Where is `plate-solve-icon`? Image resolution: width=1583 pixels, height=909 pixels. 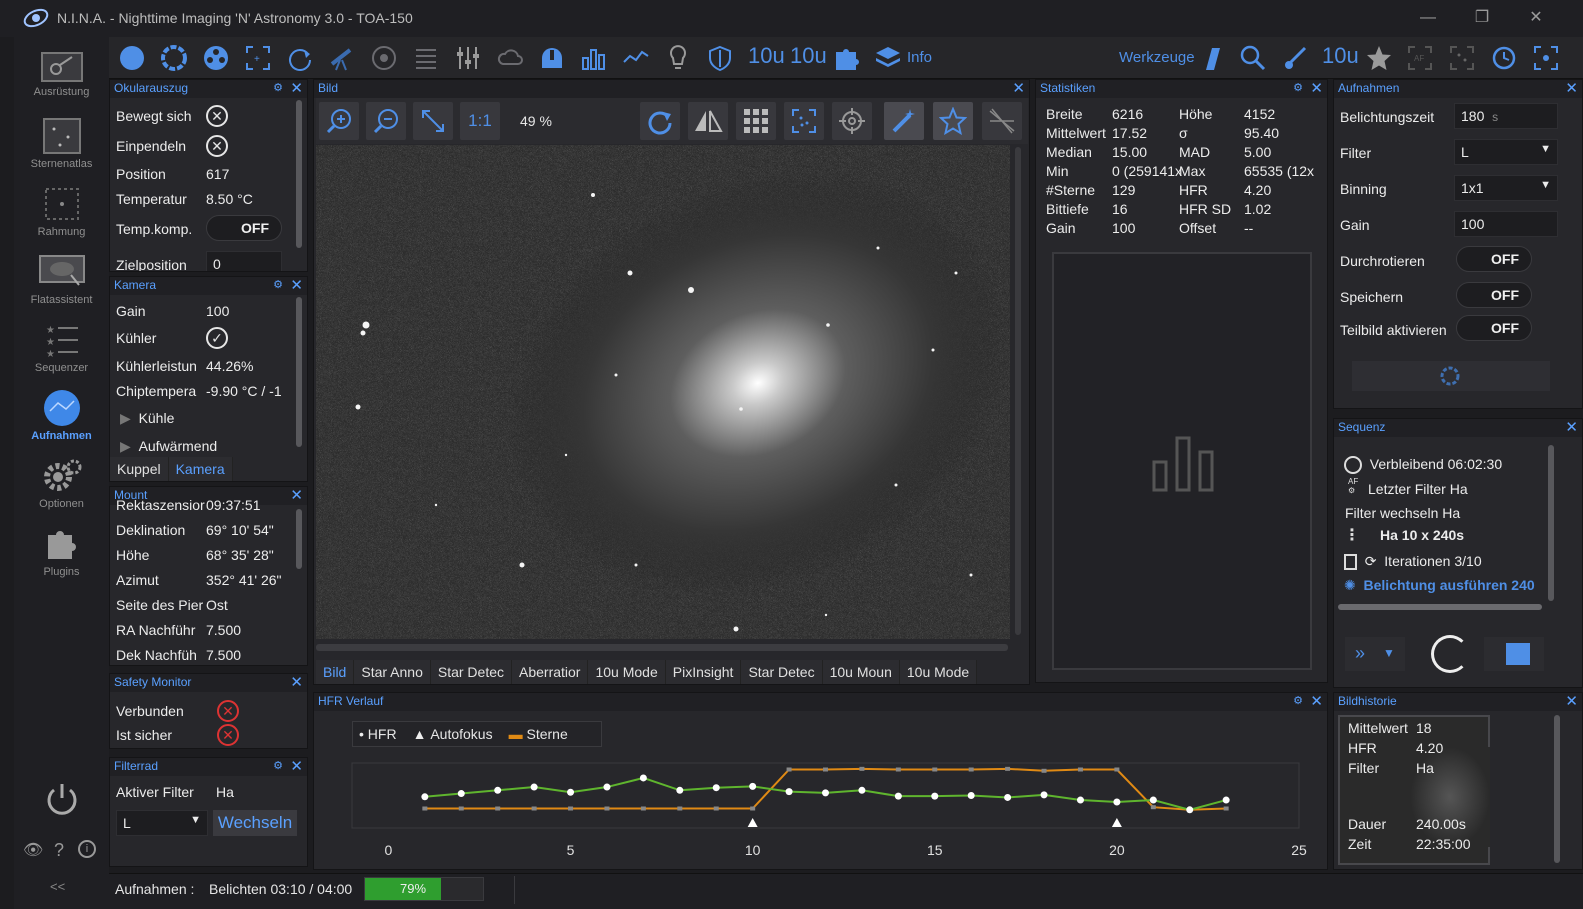
plate-solve-icon is located at coordinates (1546, 58).